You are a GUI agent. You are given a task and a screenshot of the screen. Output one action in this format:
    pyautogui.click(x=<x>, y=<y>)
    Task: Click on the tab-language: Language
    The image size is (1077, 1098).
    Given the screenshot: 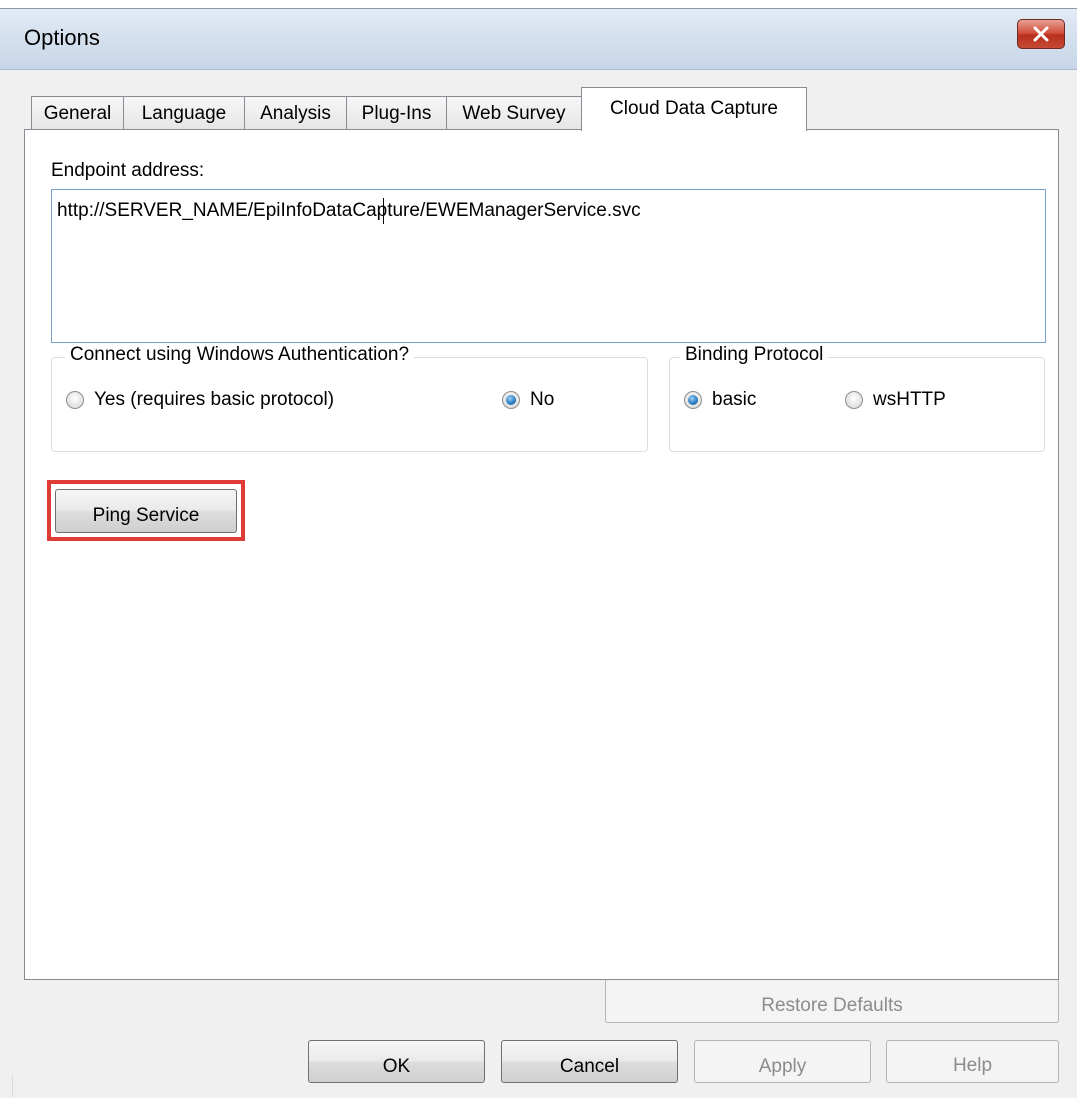 What is the action you would take?
    pyautogui.click(x=184, y=112)
    